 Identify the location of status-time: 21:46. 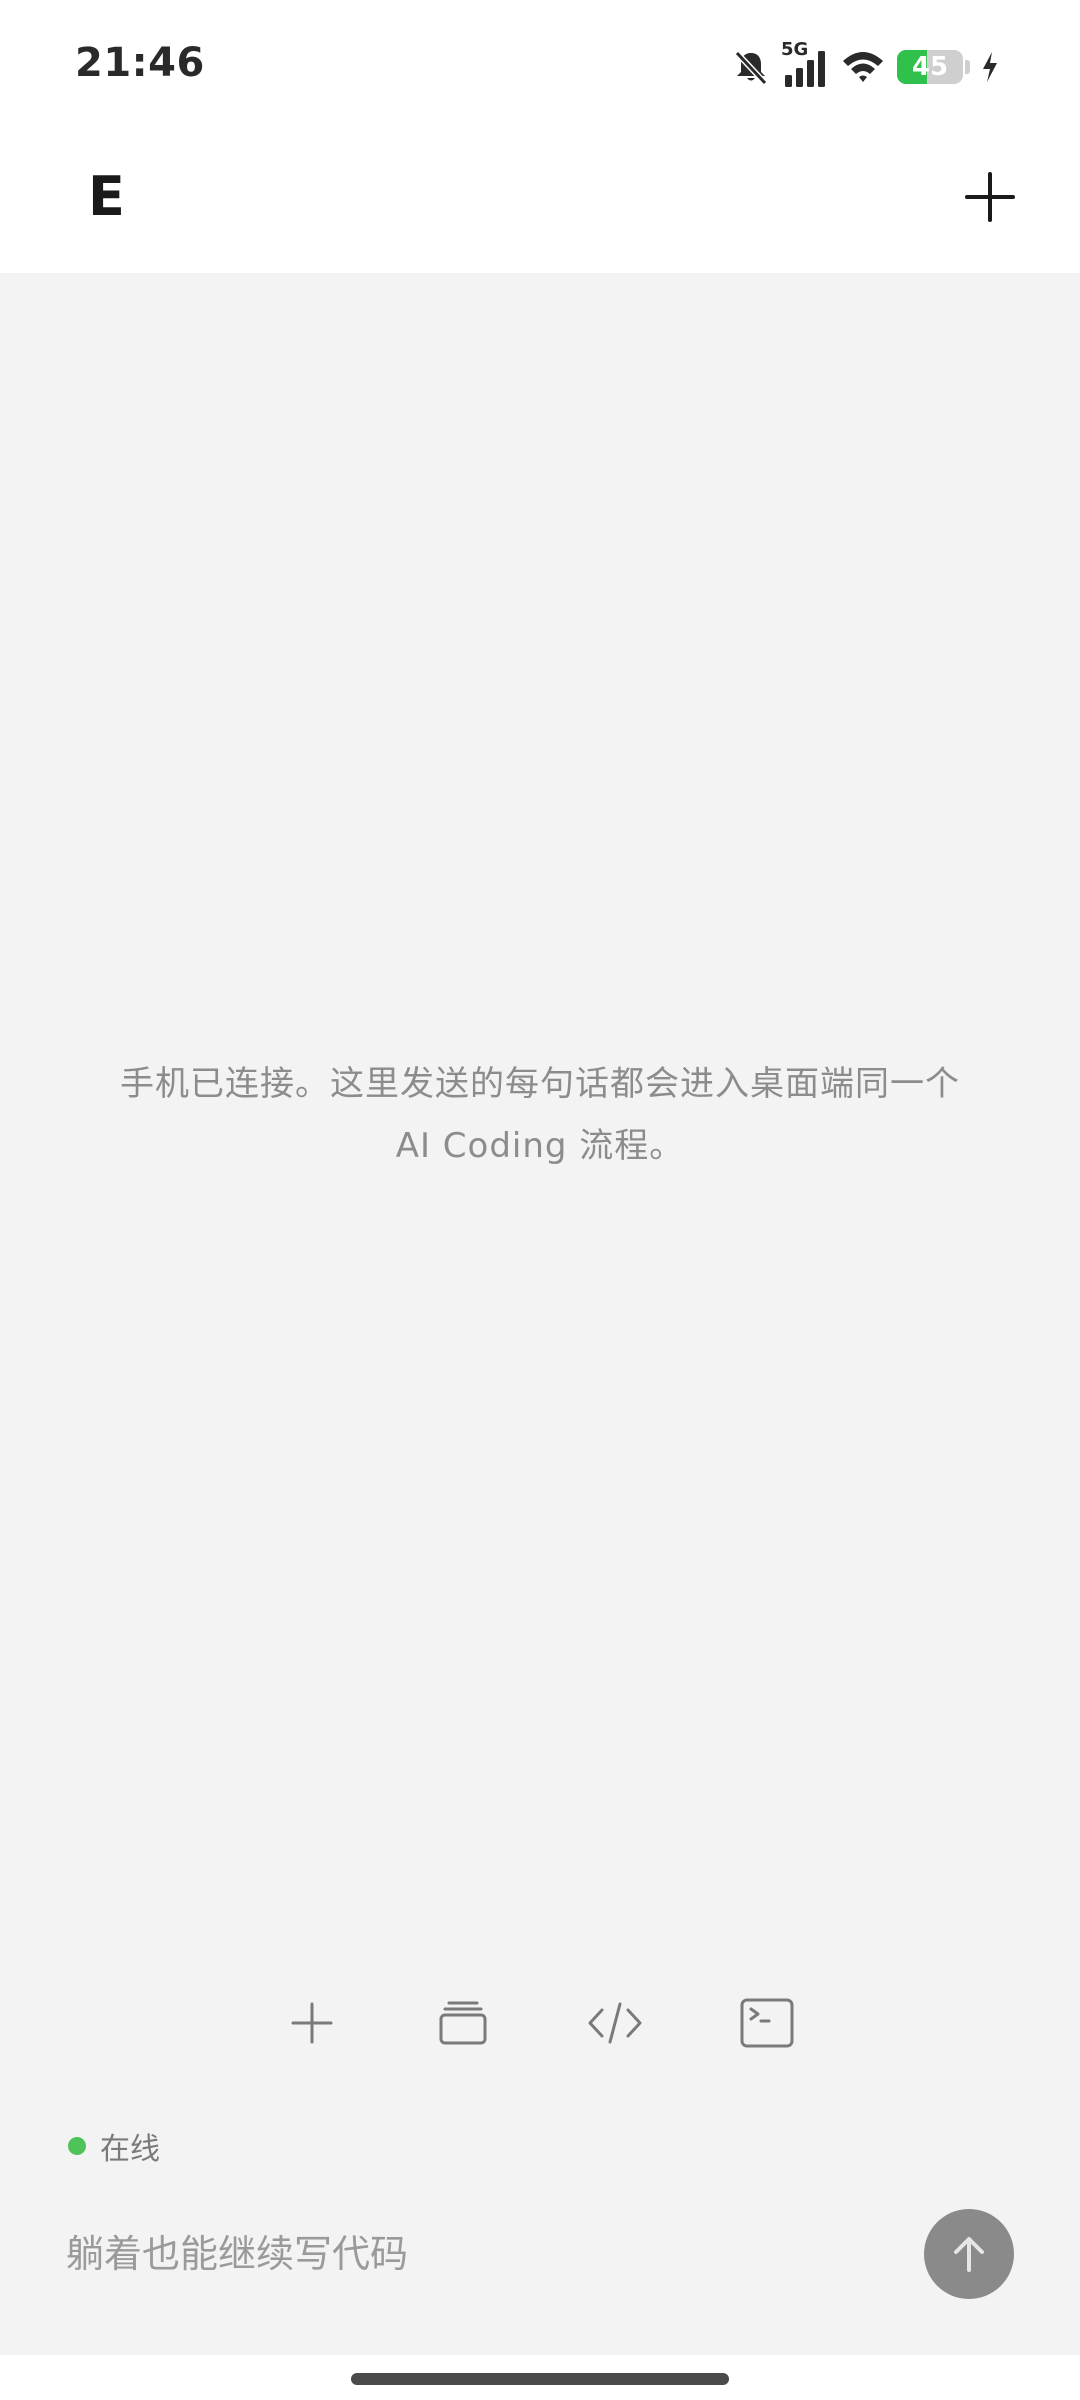
(140, 63).